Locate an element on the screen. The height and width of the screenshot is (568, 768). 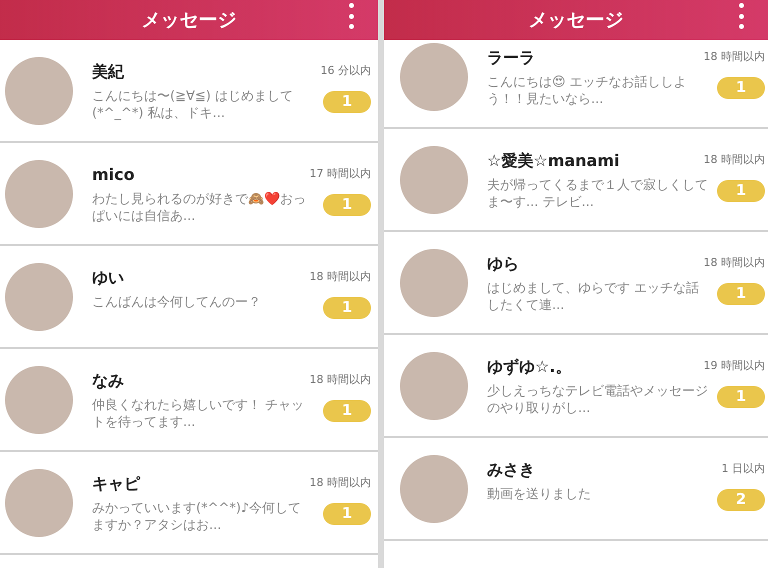
contact-name: 美紀 is located at coordinates (108, 71).